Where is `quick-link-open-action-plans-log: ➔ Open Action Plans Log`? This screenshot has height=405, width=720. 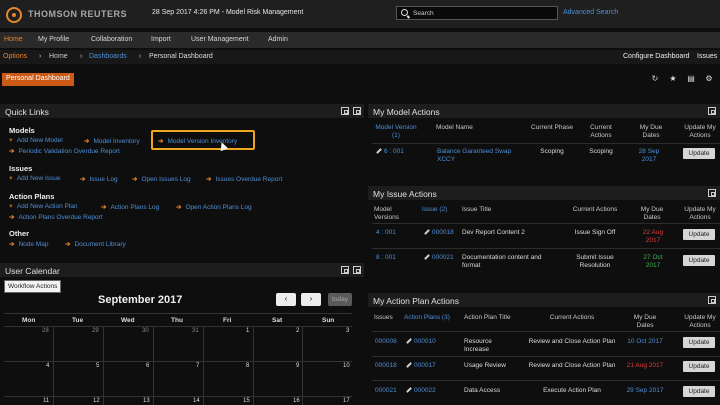 quick-link-open-action-plans-log: ➔ Open Action Plans Log is located at coordinates (214, 207).